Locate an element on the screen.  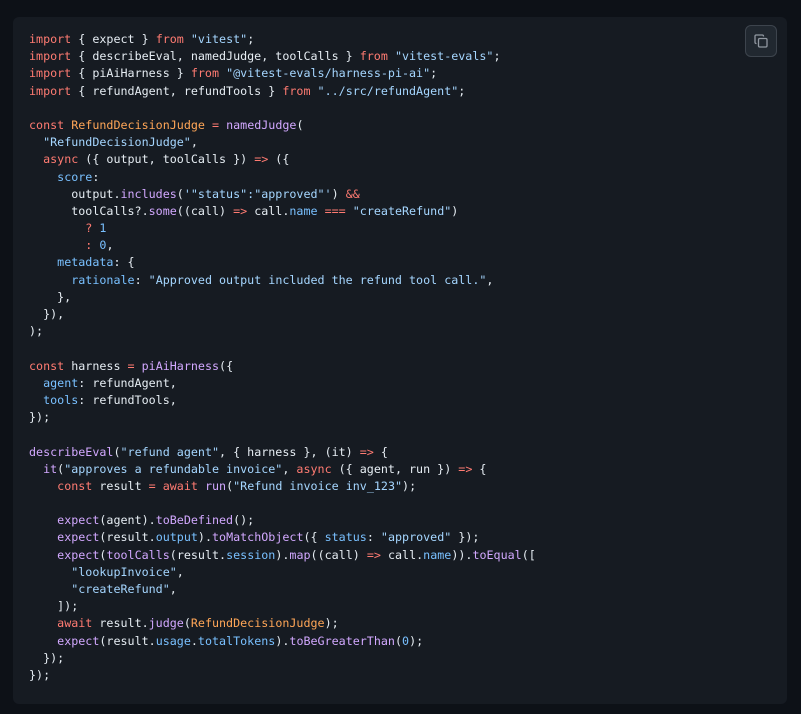
code-token: harness is located at coordinates (96, 365).